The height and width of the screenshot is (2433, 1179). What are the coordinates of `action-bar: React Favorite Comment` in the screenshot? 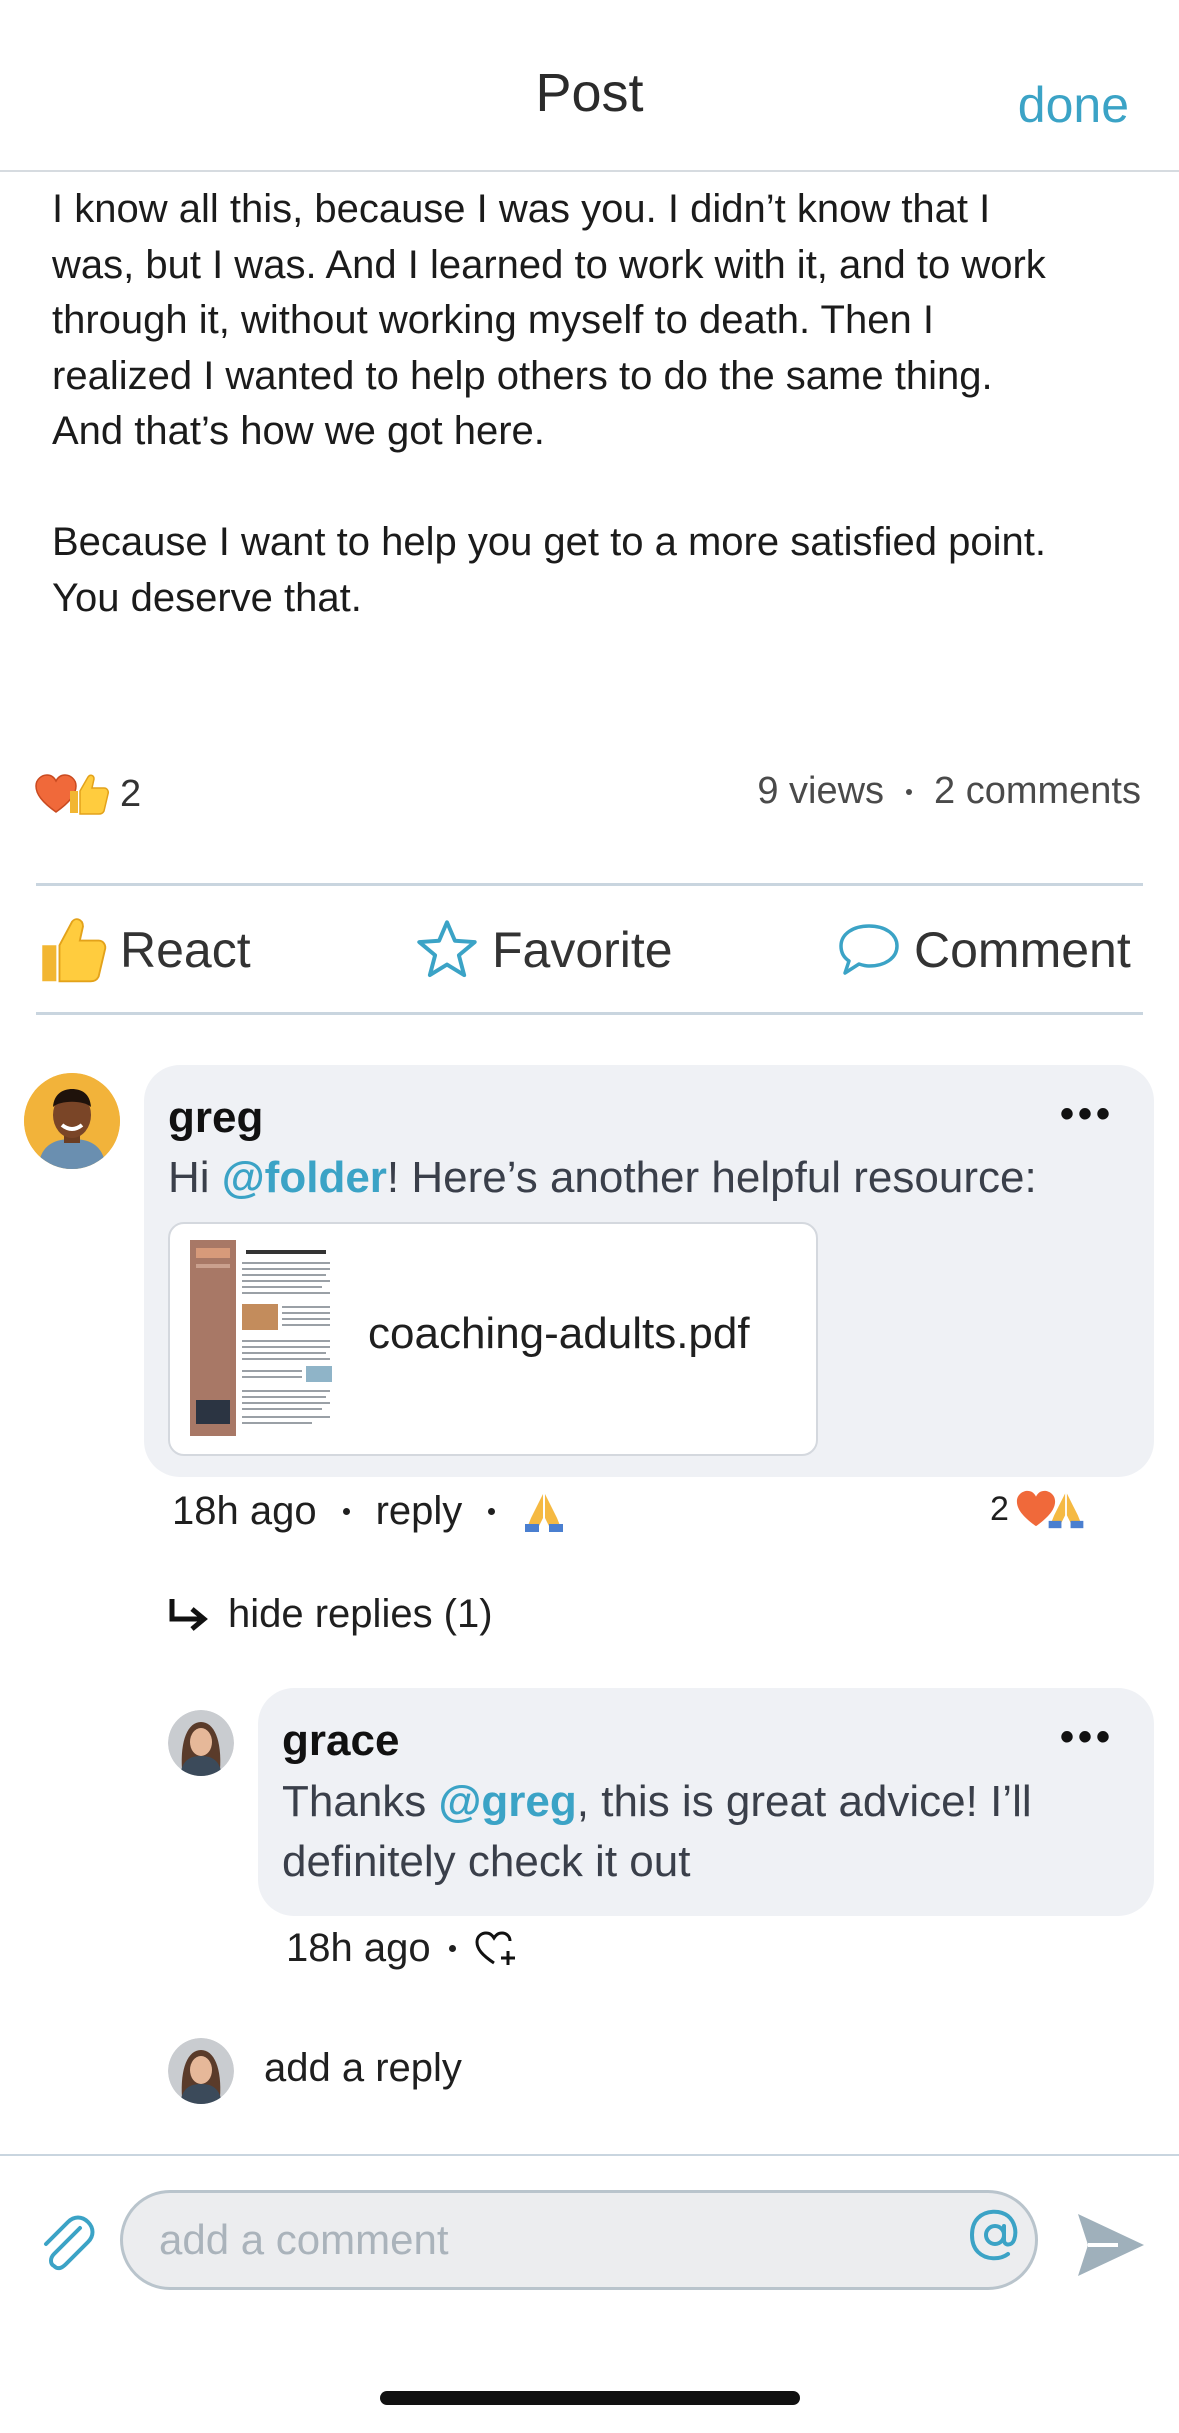 It's located at (589, 950).